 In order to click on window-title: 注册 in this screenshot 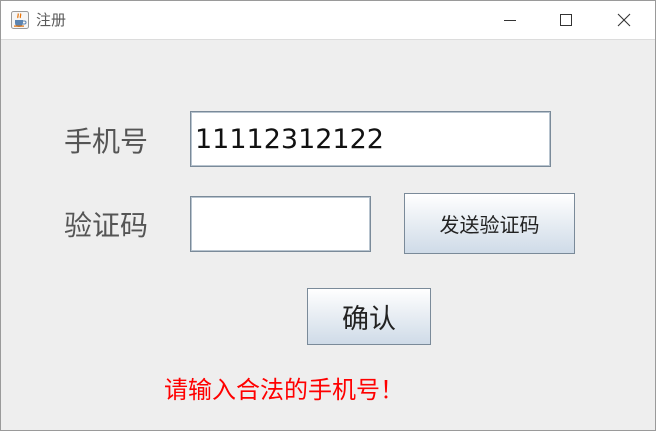, I will do `click(51, 20)`.